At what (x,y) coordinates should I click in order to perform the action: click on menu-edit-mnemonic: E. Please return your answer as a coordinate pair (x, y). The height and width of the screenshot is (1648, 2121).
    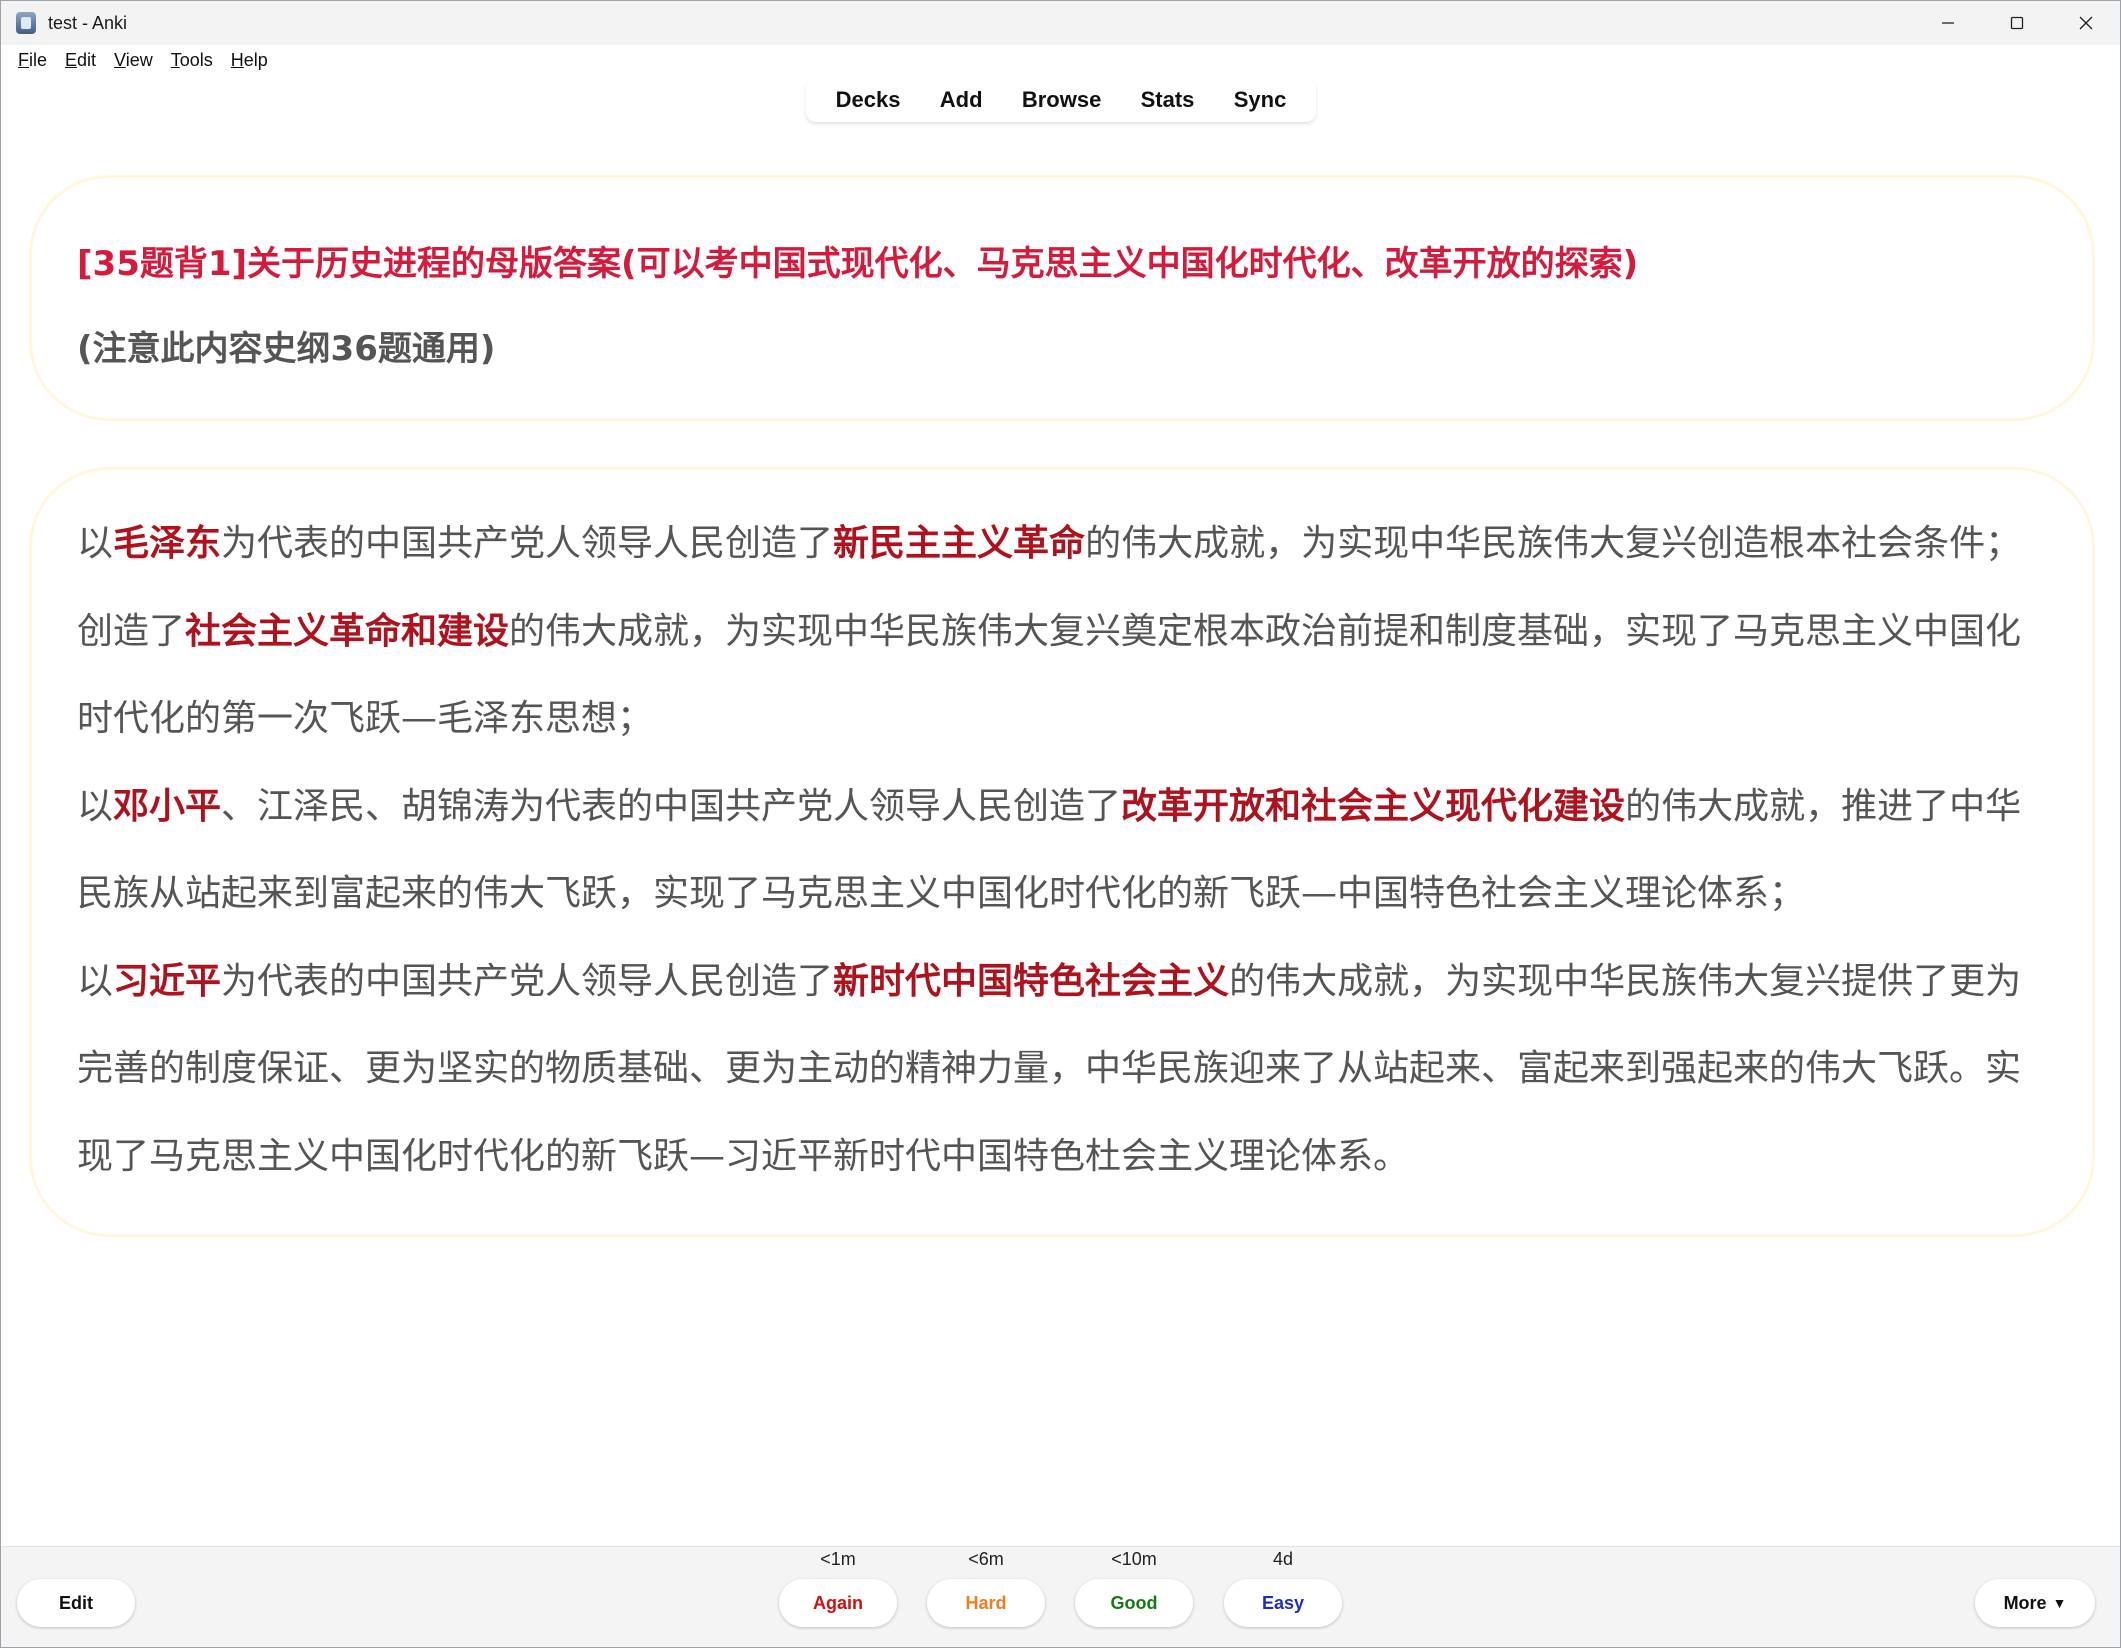
    Looking at the image, I should click on (71, 60).